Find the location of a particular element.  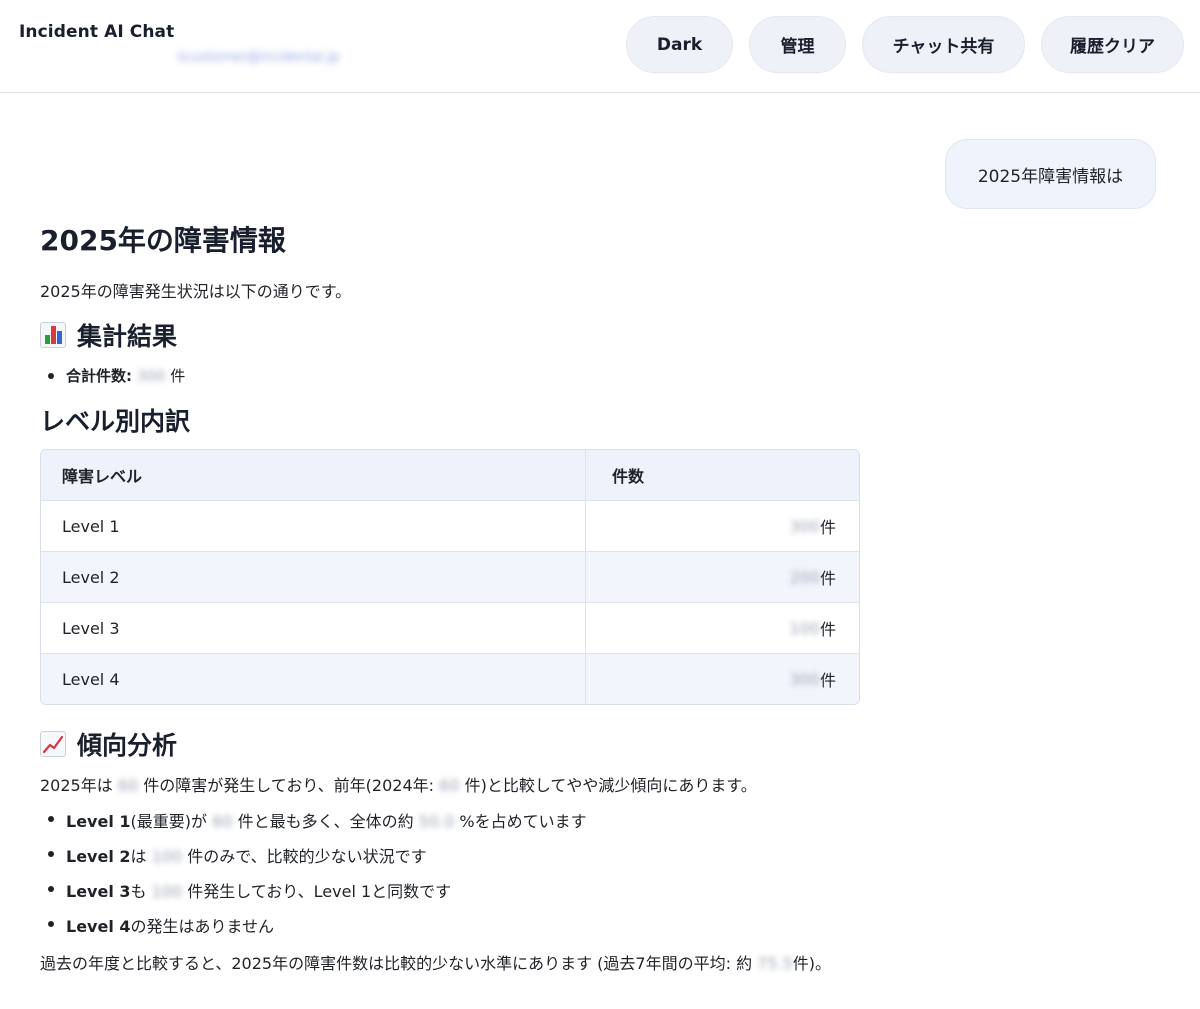

admin-button: 管理 is located at coordinates (797, 44).